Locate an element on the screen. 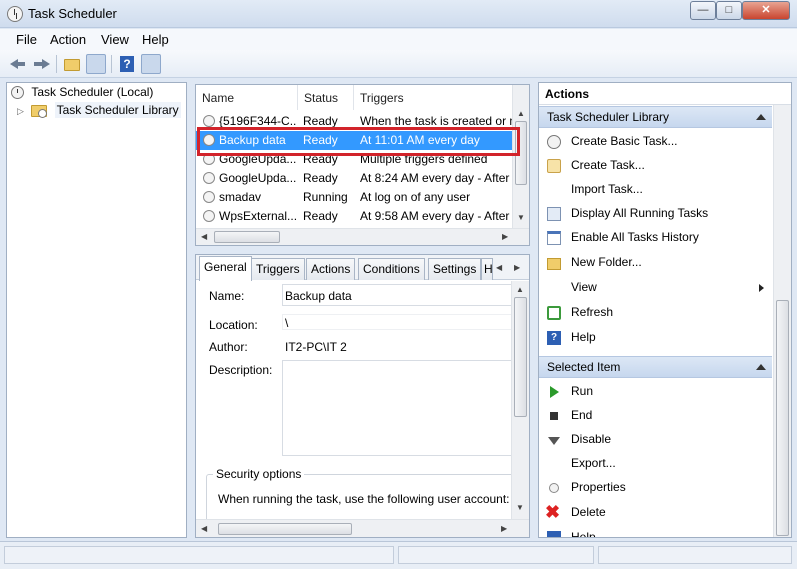 Image resolution: width=797 pixels, height=569 pixels. refresh-icon is located at coordinates (554, 313).